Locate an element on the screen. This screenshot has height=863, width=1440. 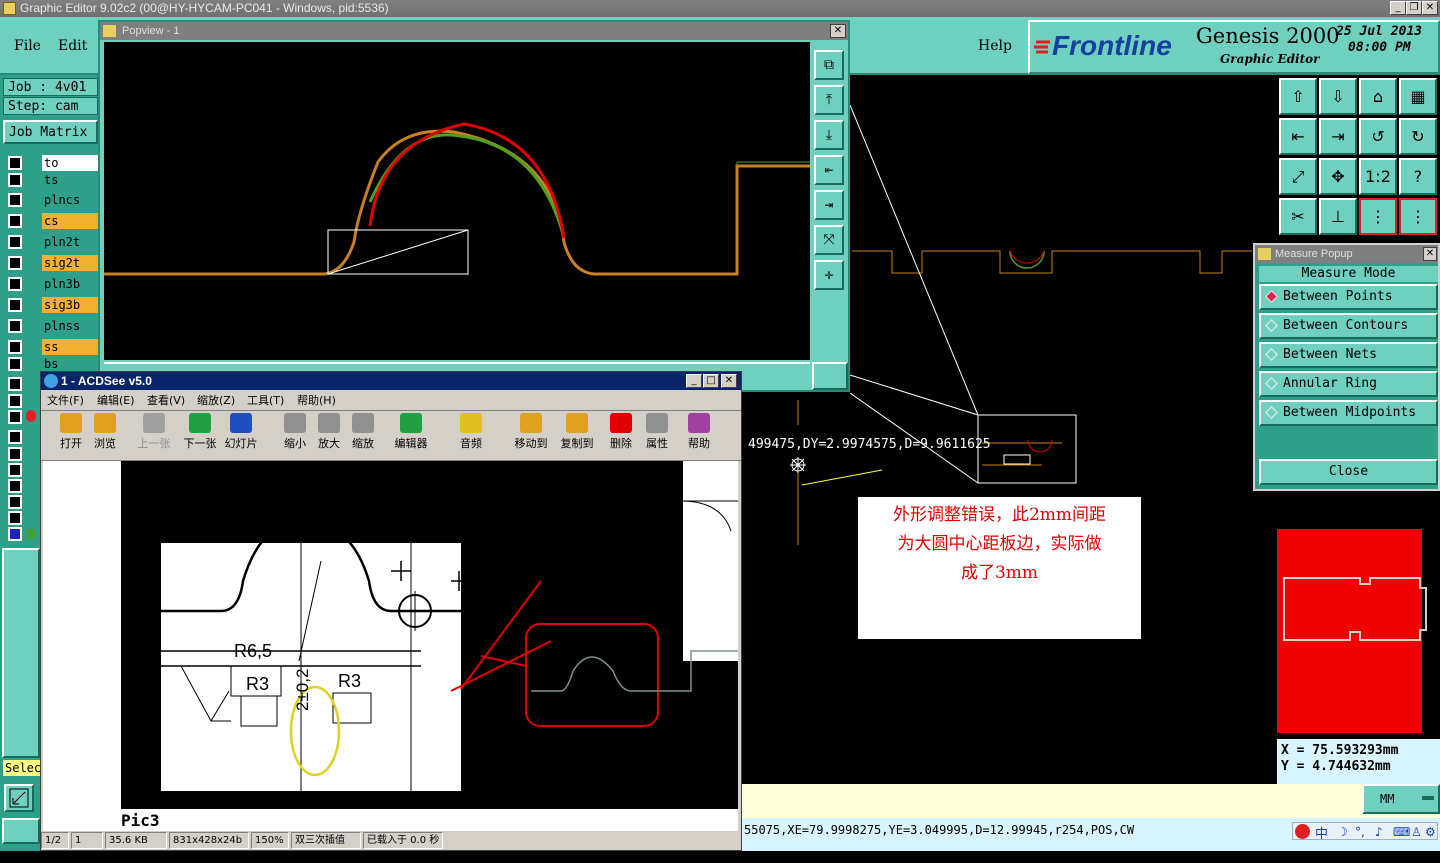
left-scroll-panel is located at coordinates (21, 653).